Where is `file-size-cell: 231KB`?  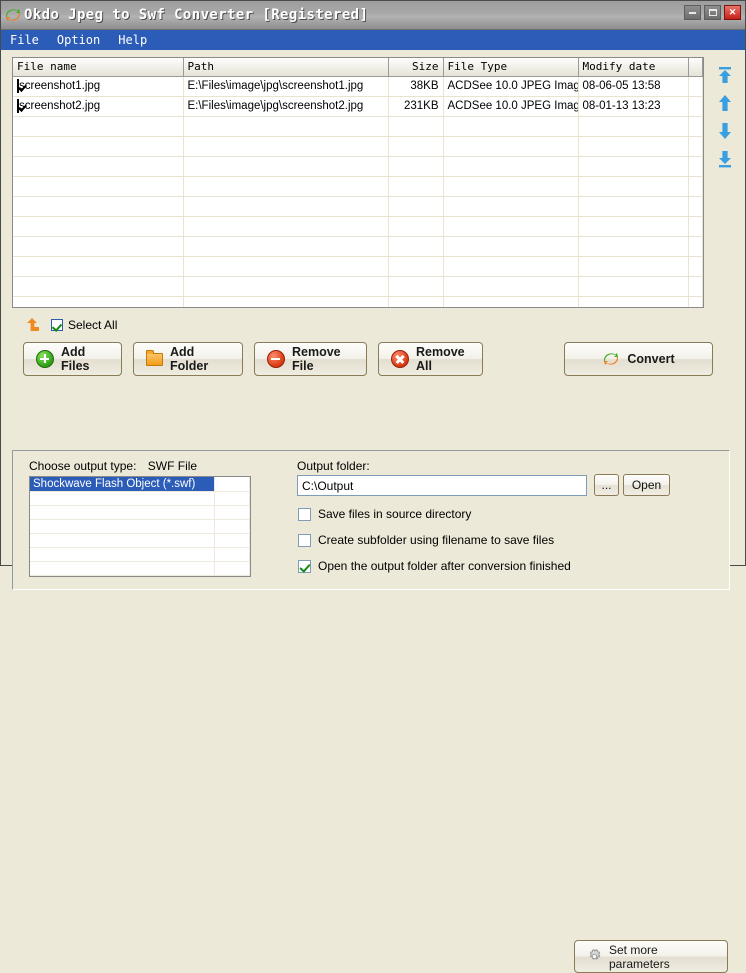 file-size-cell: 231KB is located at coordinates (416, 106).